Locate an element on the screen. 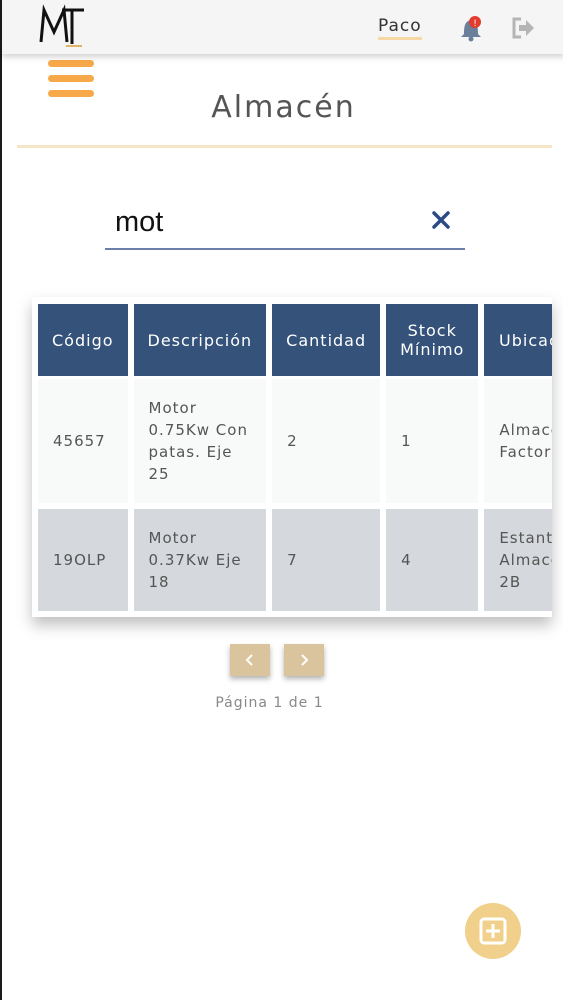 Image resolution: width=563 pixels, height=1000 pixels. previous-page-button is located at coordinates (250, 660).